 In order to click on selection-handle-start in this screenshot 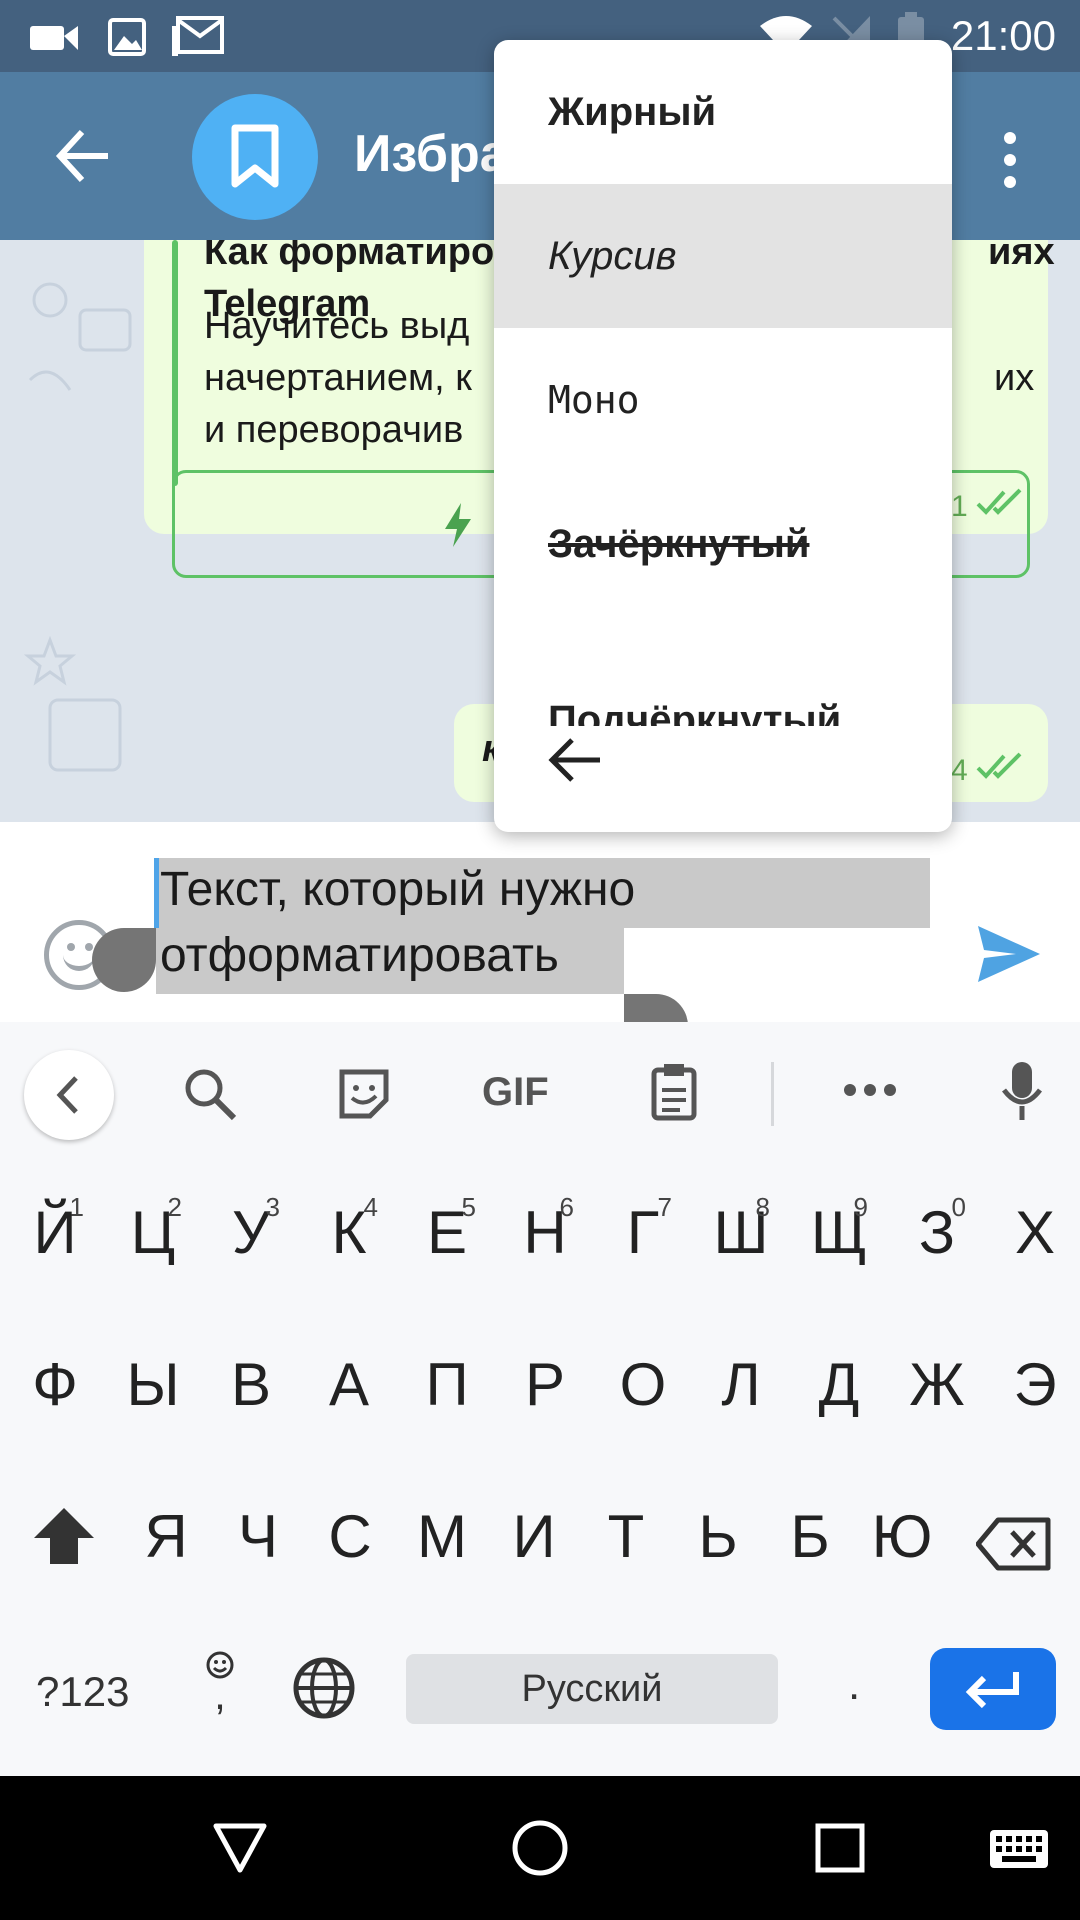, I will do `click(124, 960)`.